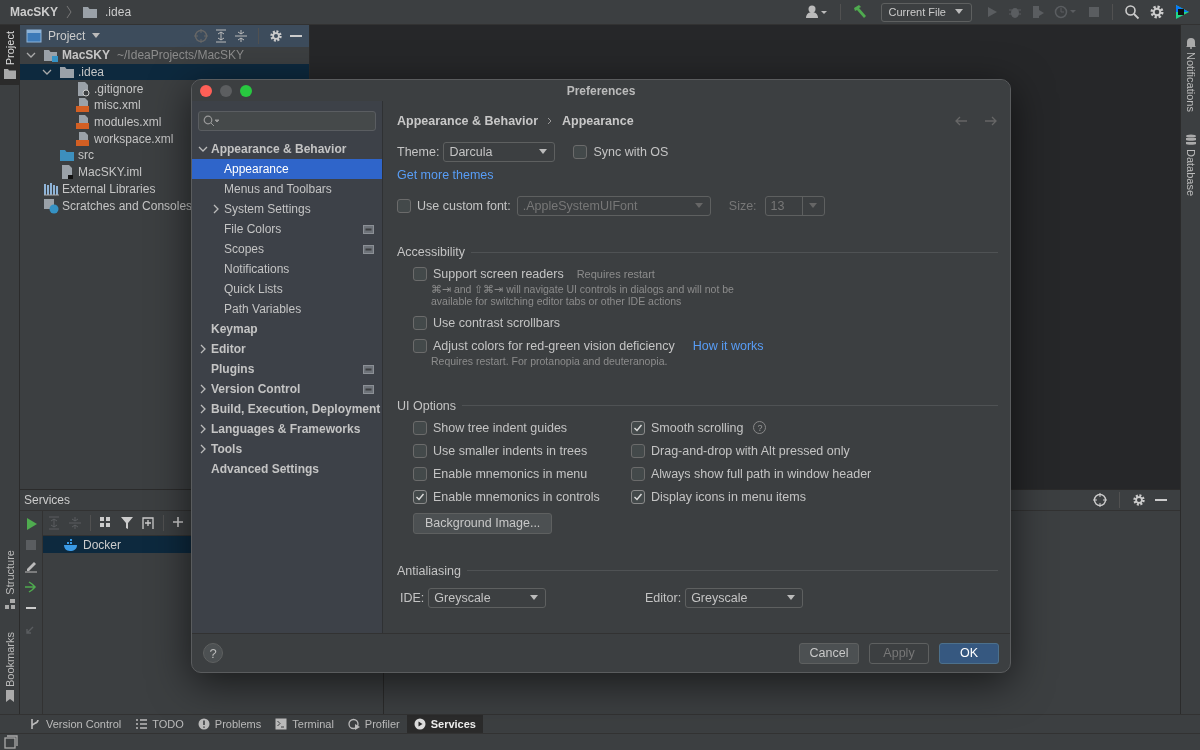  What do you see at coordinates (598, 121) in the screenshot?
I see `breadcrumb-item: Appearance` at bounding box center [598, 121].